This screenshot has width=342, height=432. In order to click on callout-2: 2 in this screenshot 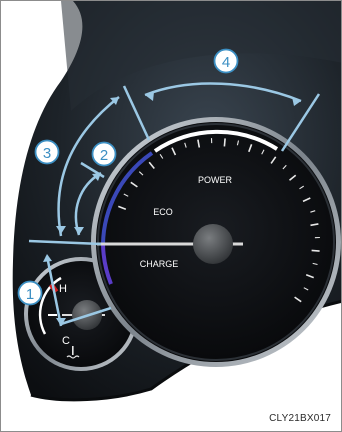, I will do `click(104, 154)`.